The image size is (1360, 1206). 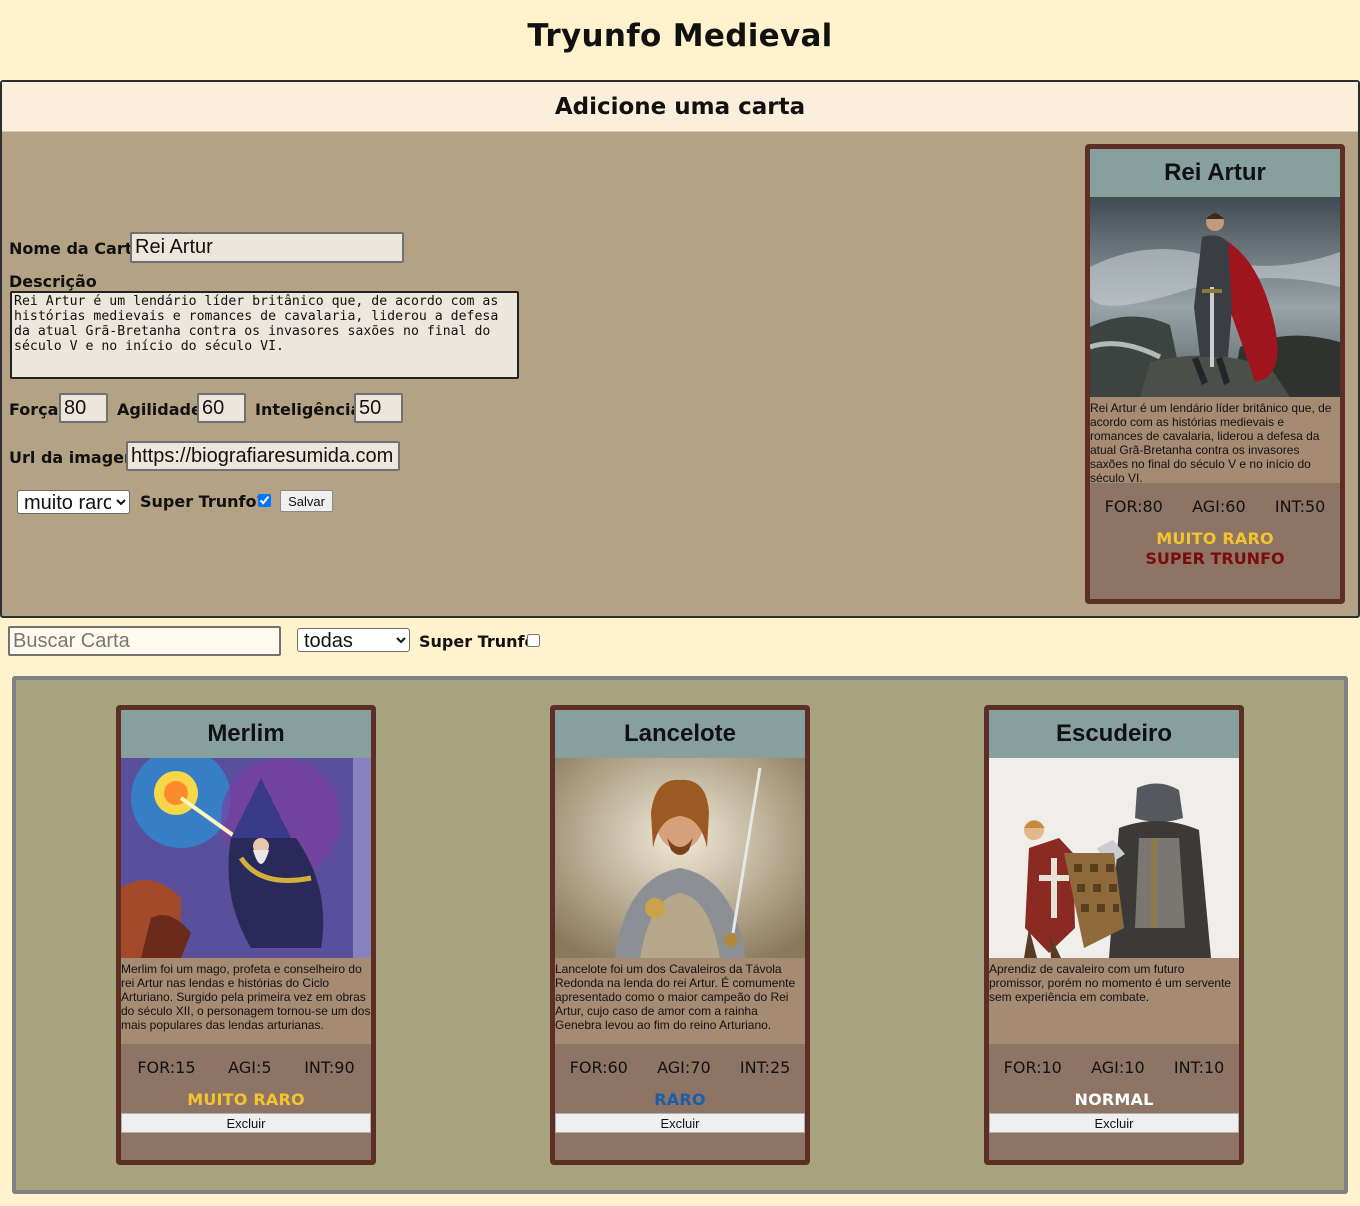 I want to click on card-agility: AGI:70, so click(x=684, y=1067).